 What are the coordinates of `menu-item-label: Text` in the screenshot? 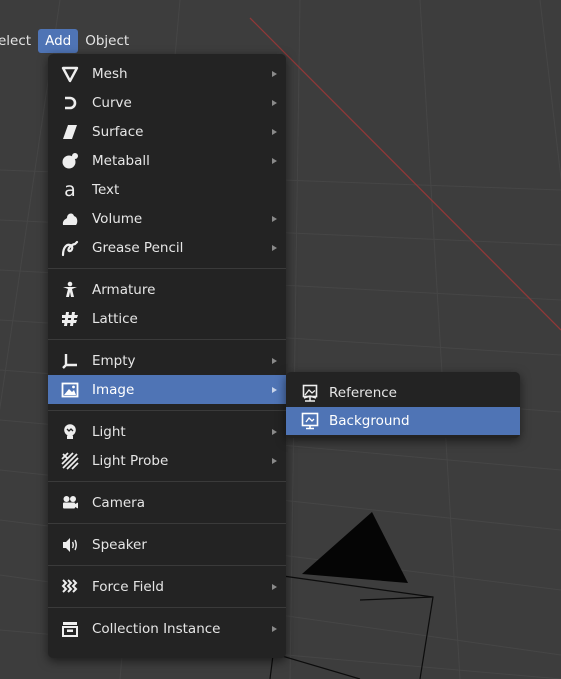 It's located at (106, 189).